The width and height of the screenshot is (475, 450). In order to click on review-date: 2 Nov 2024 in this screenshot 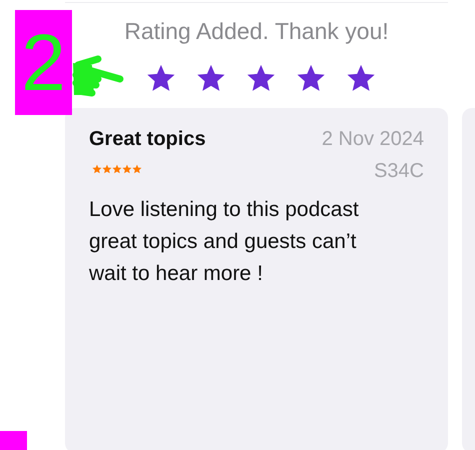, I will do `click(373, 139)`.